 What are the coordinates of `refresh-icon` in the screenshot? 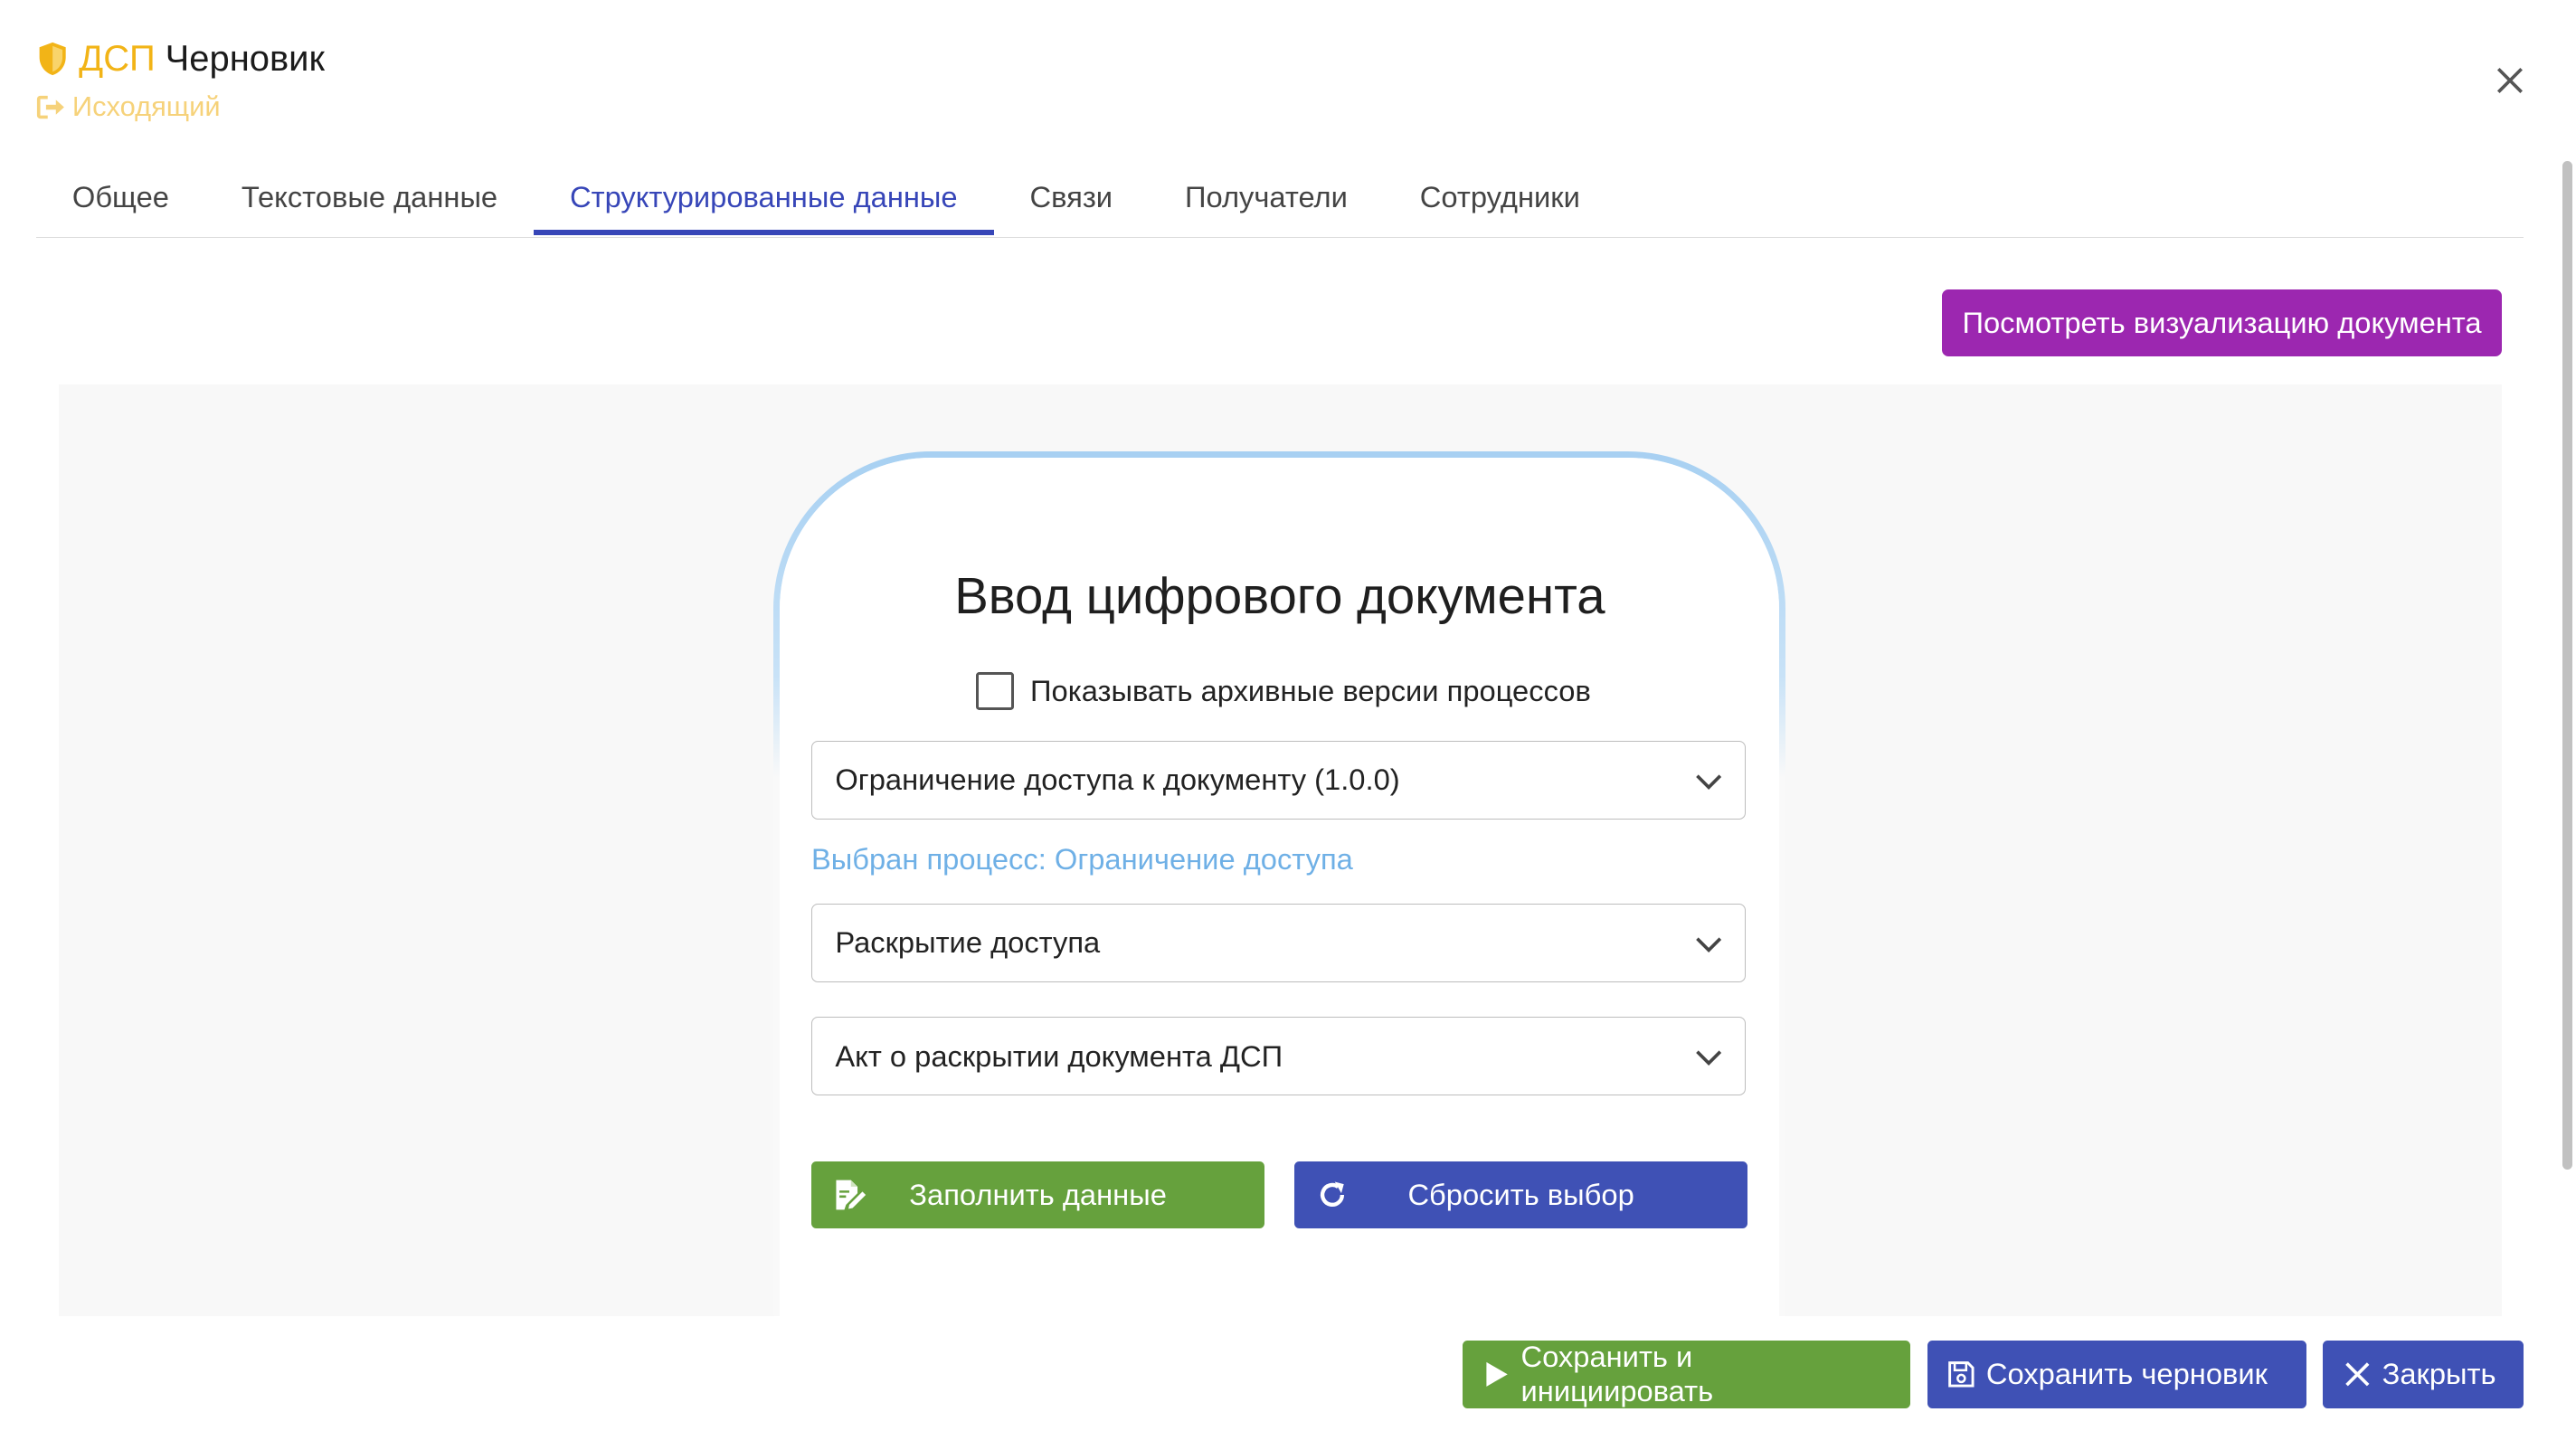 It's located at (1332, 1194).